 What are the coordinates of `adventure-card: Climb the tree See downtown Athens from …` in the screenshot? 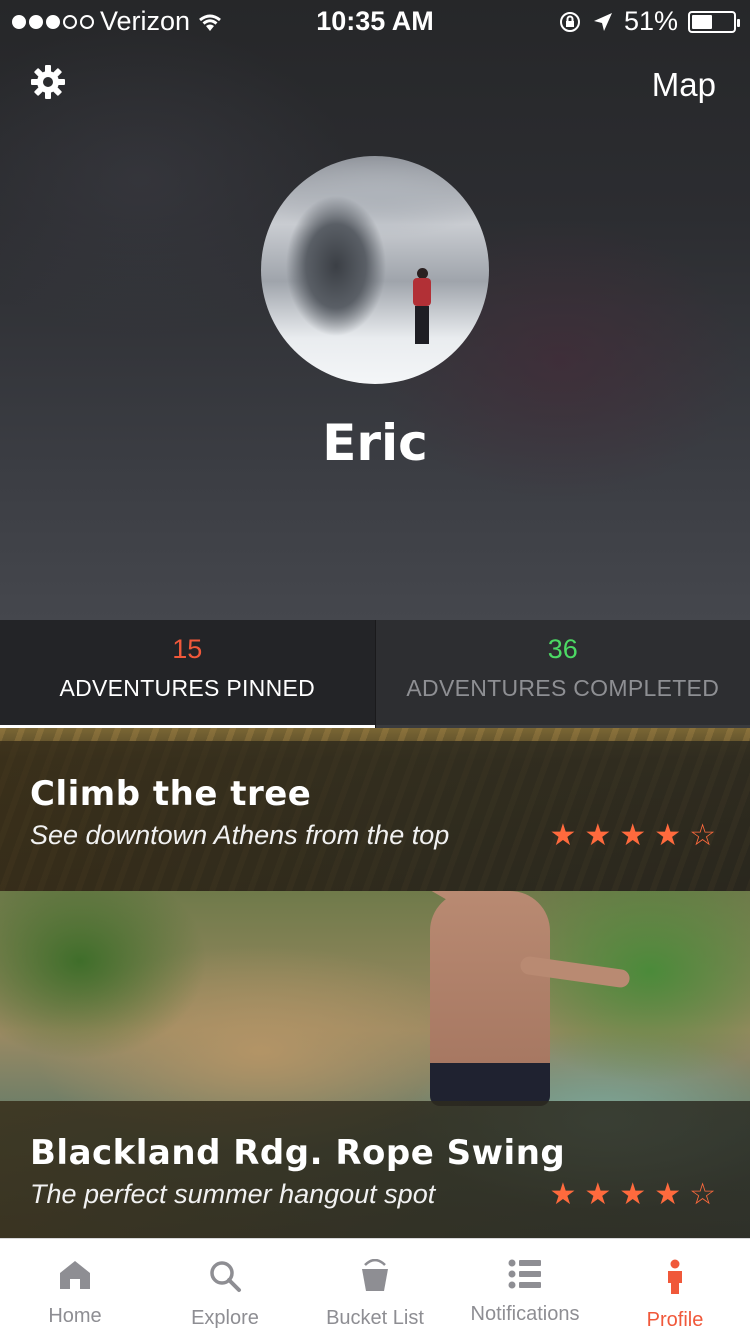 It's located at (375, 809).